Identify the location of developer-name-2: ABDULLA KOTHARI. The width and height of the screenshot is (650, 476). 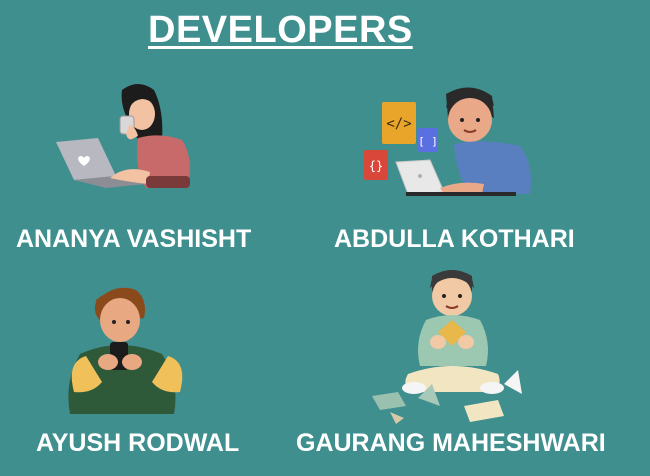
(454, 239).